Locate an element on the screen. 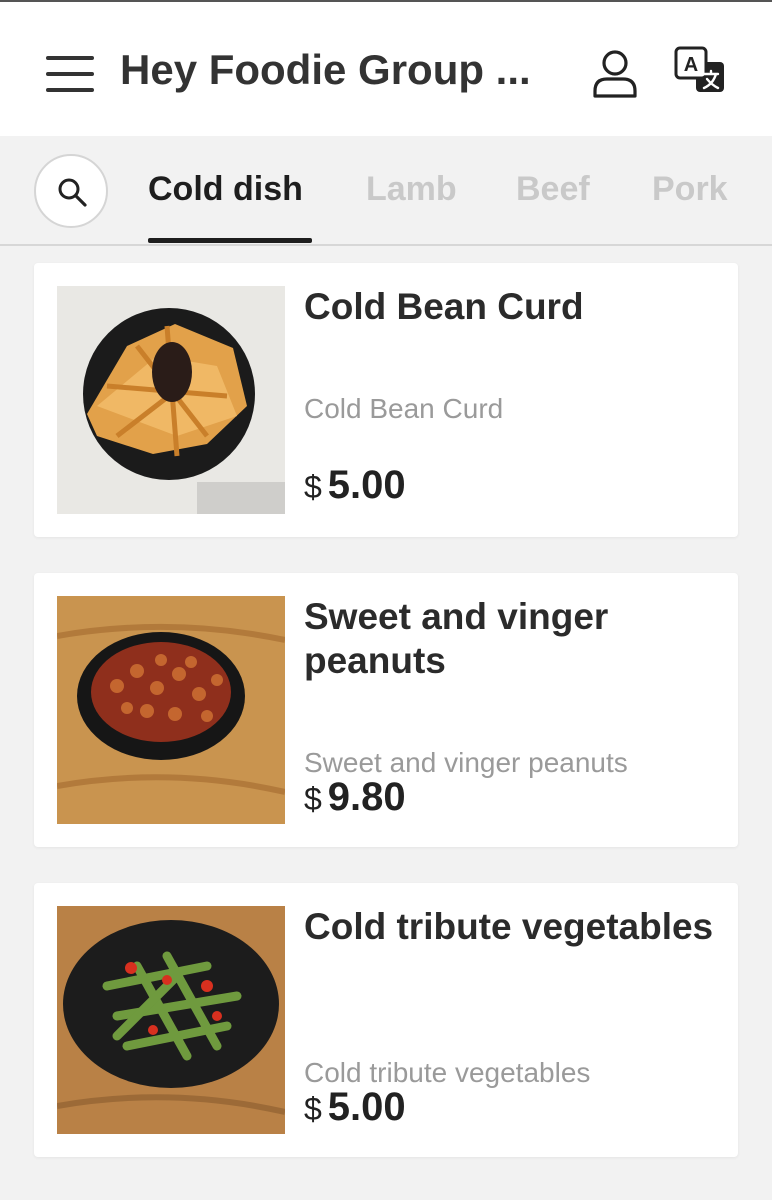 This screenshot has height=1200, width=772. search-icon is located at coordinates (72, 192).